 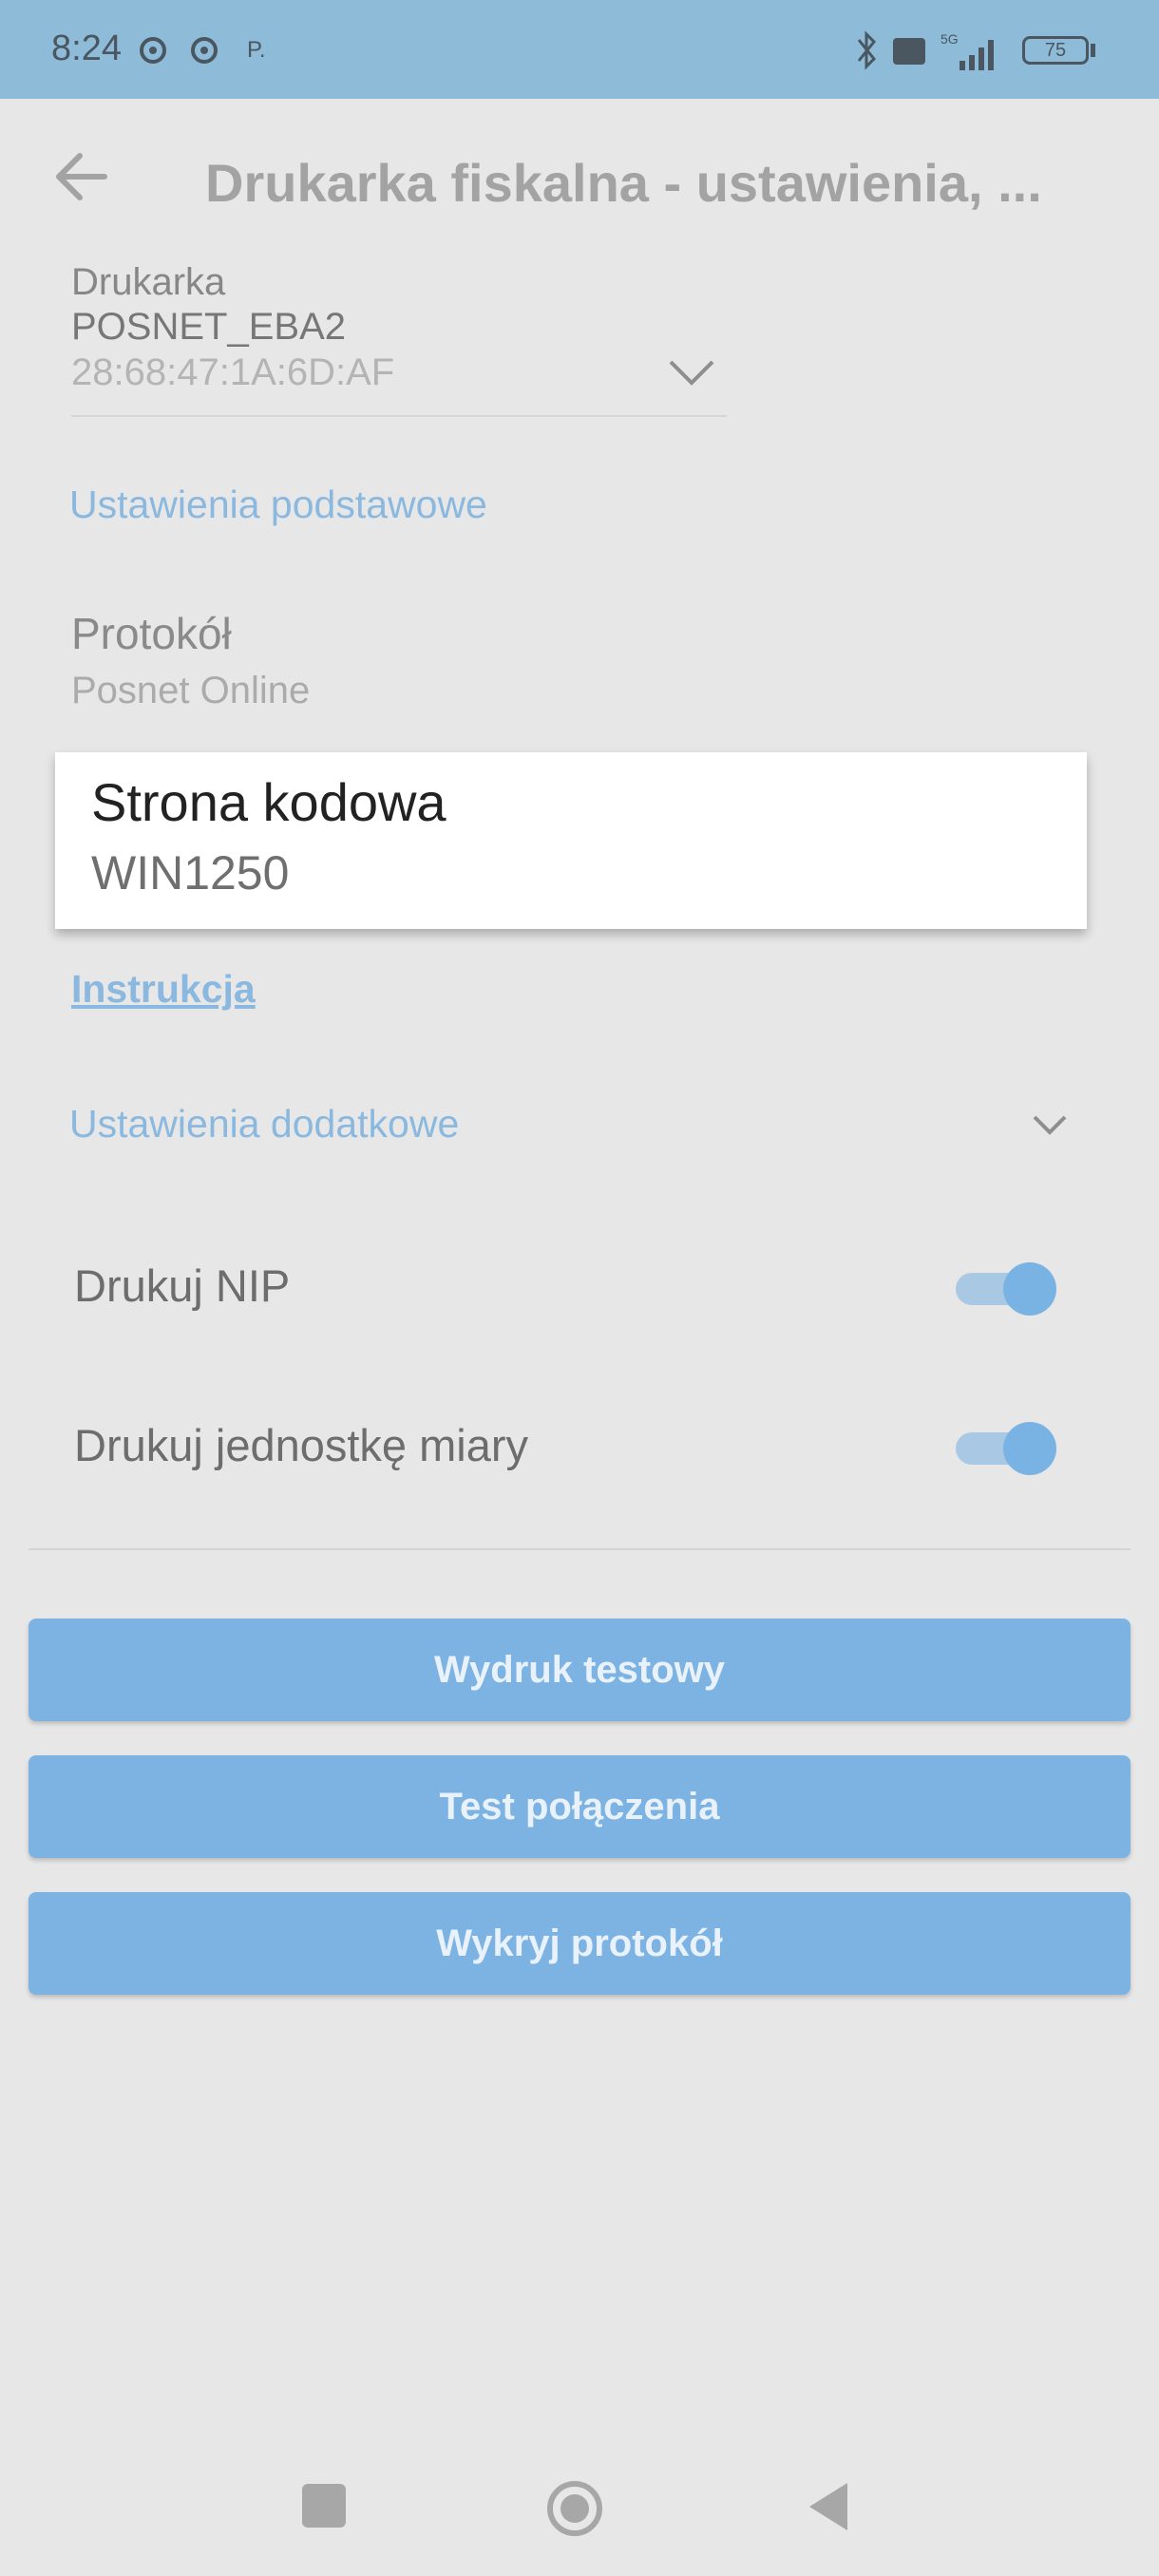 What do you see at coordinates (278, 505) in the screenshot?
I see `section-basic-settings: Ustawienia podstawowe` at bounding box center [278, 505].